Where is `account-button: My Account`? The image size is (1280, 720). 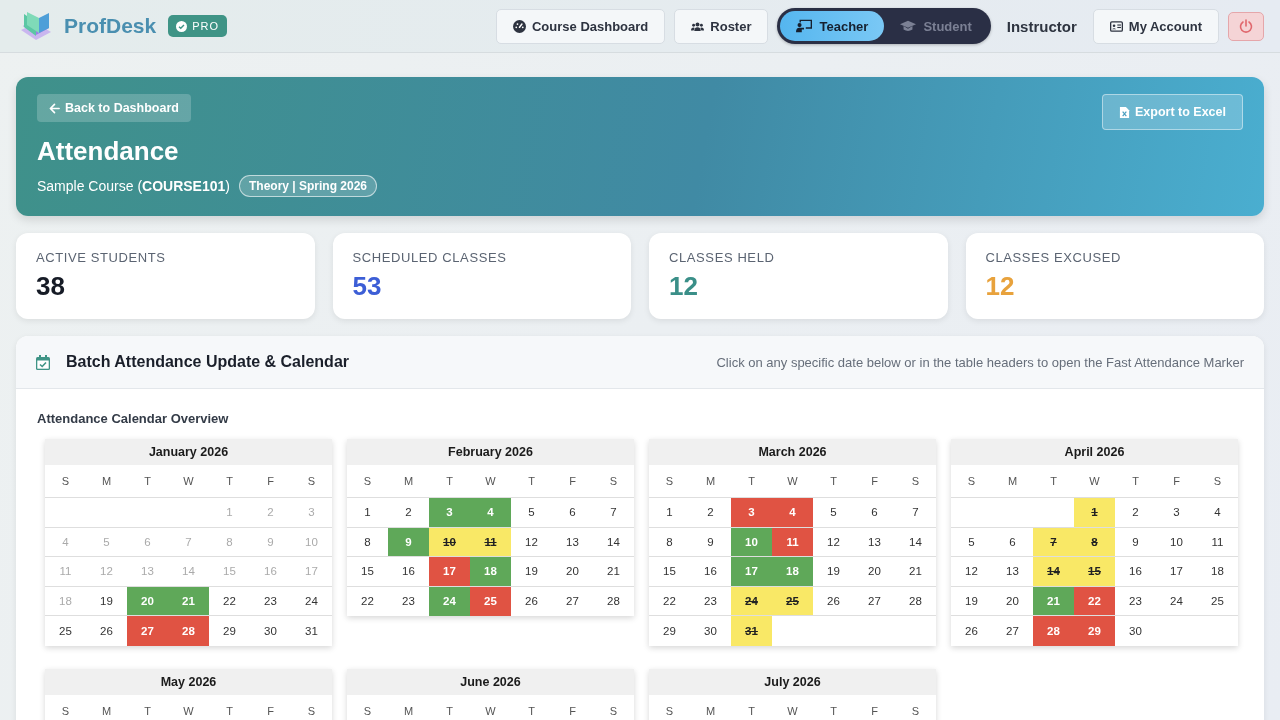
account-button: My Account is located at coordinates (1155, 26).